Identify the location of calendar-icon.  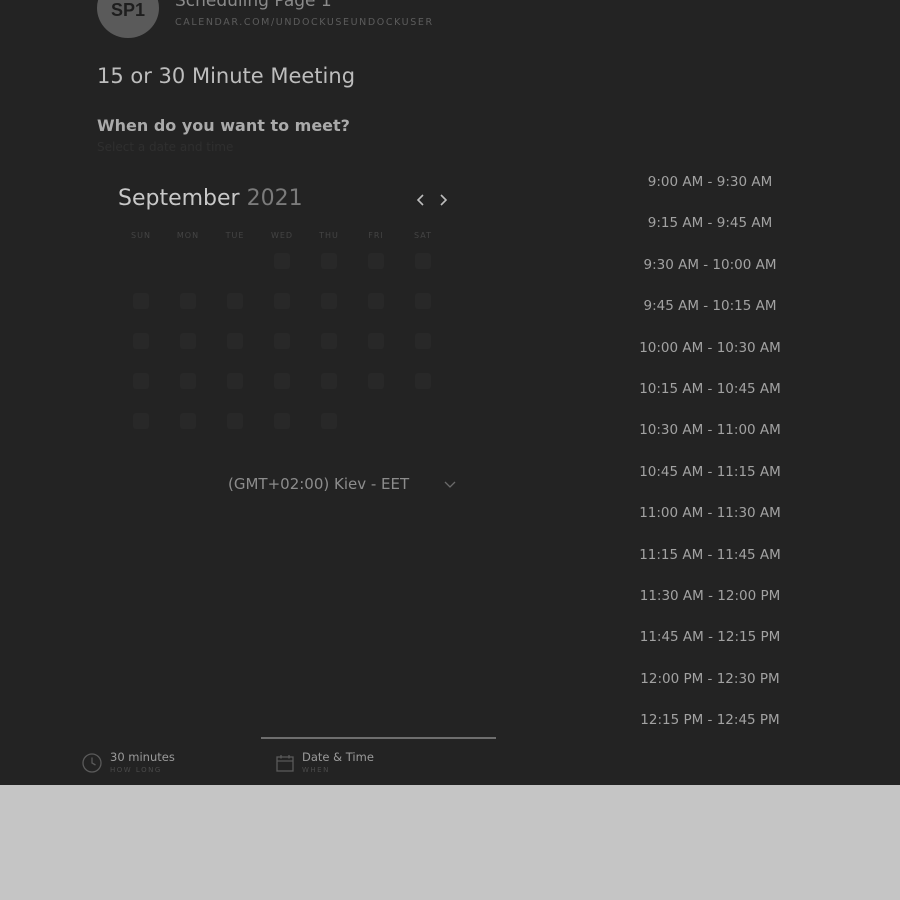
(285, 763).